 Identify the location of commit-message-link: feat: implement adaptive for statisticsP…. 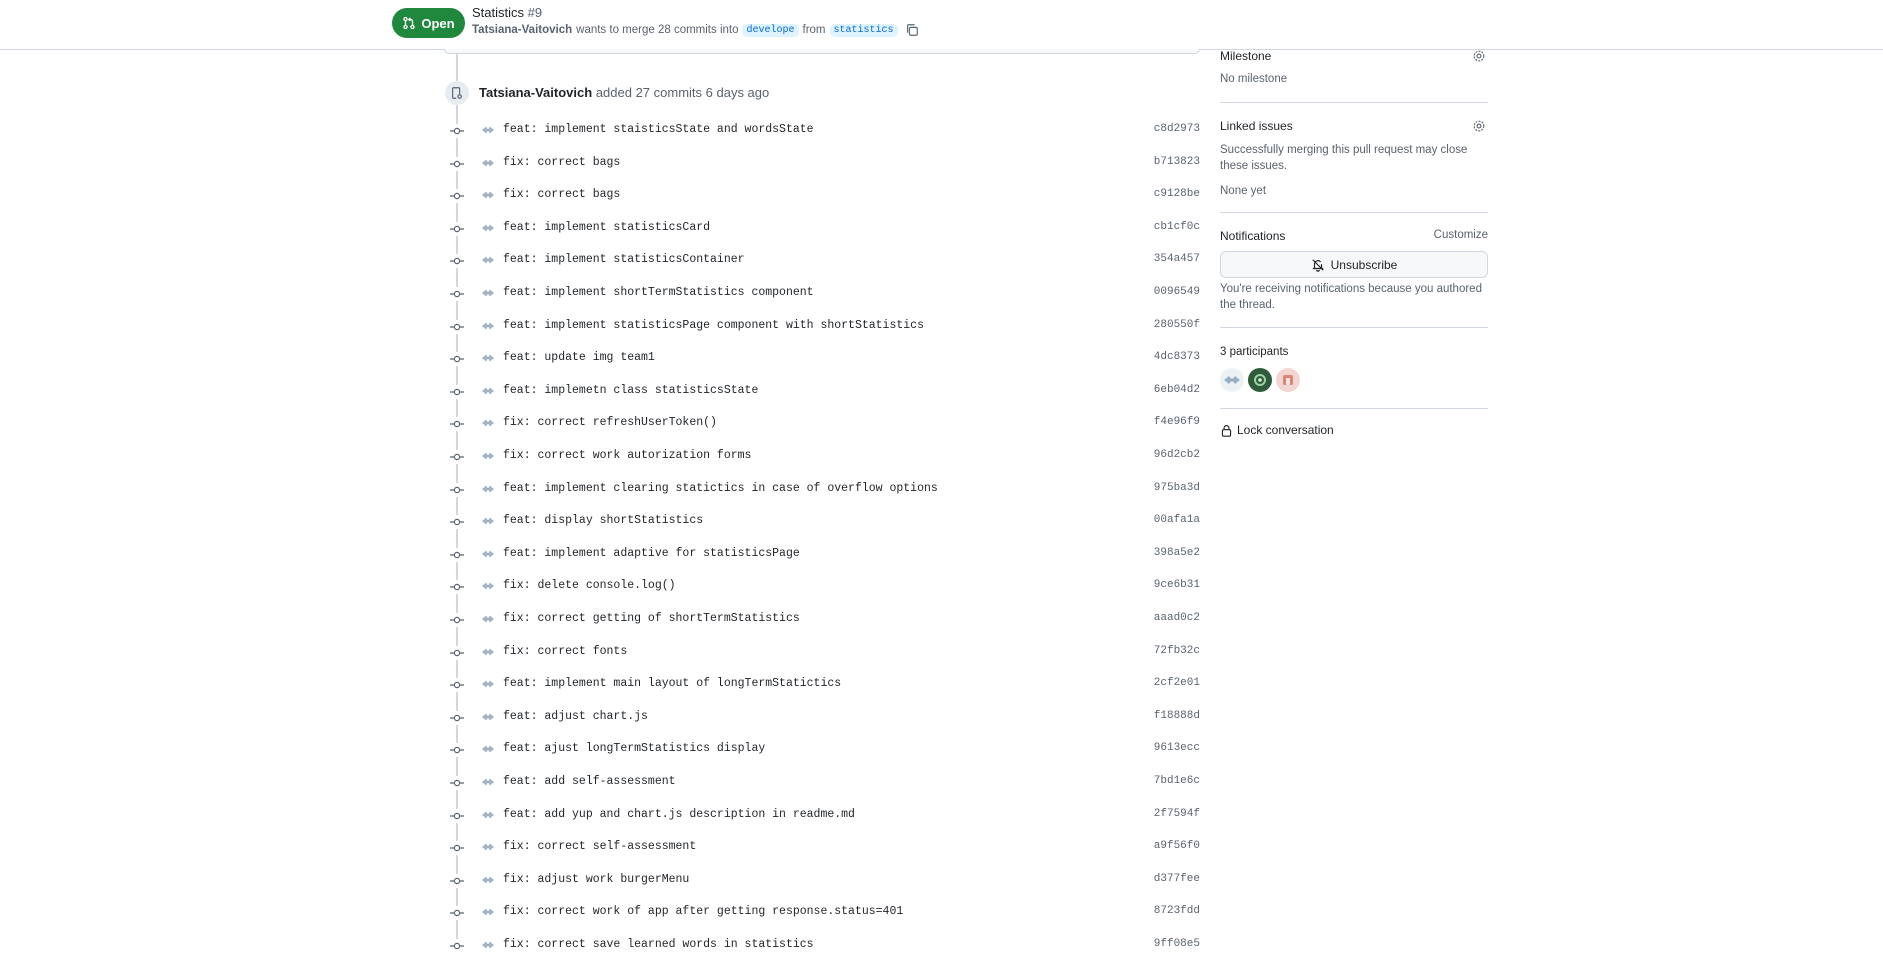
(651, 553).